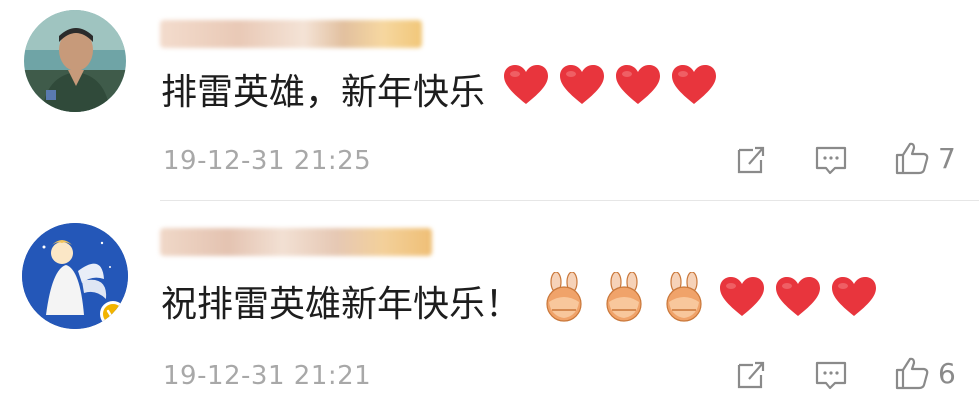  Describe the element at coordinates (113, 314) in the screenshot. I see `verified-badge-icon` at that location.